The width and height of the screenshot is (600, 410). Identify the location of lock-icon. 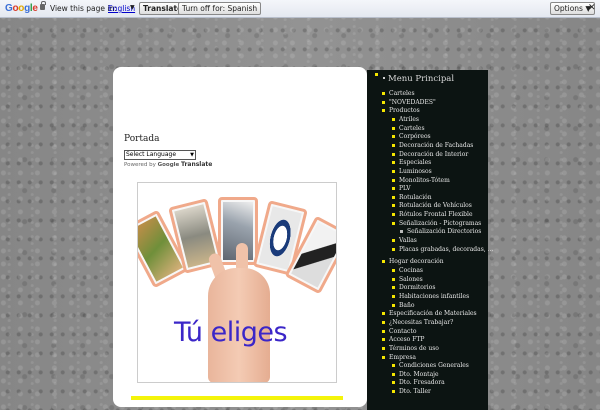
(43, 5).